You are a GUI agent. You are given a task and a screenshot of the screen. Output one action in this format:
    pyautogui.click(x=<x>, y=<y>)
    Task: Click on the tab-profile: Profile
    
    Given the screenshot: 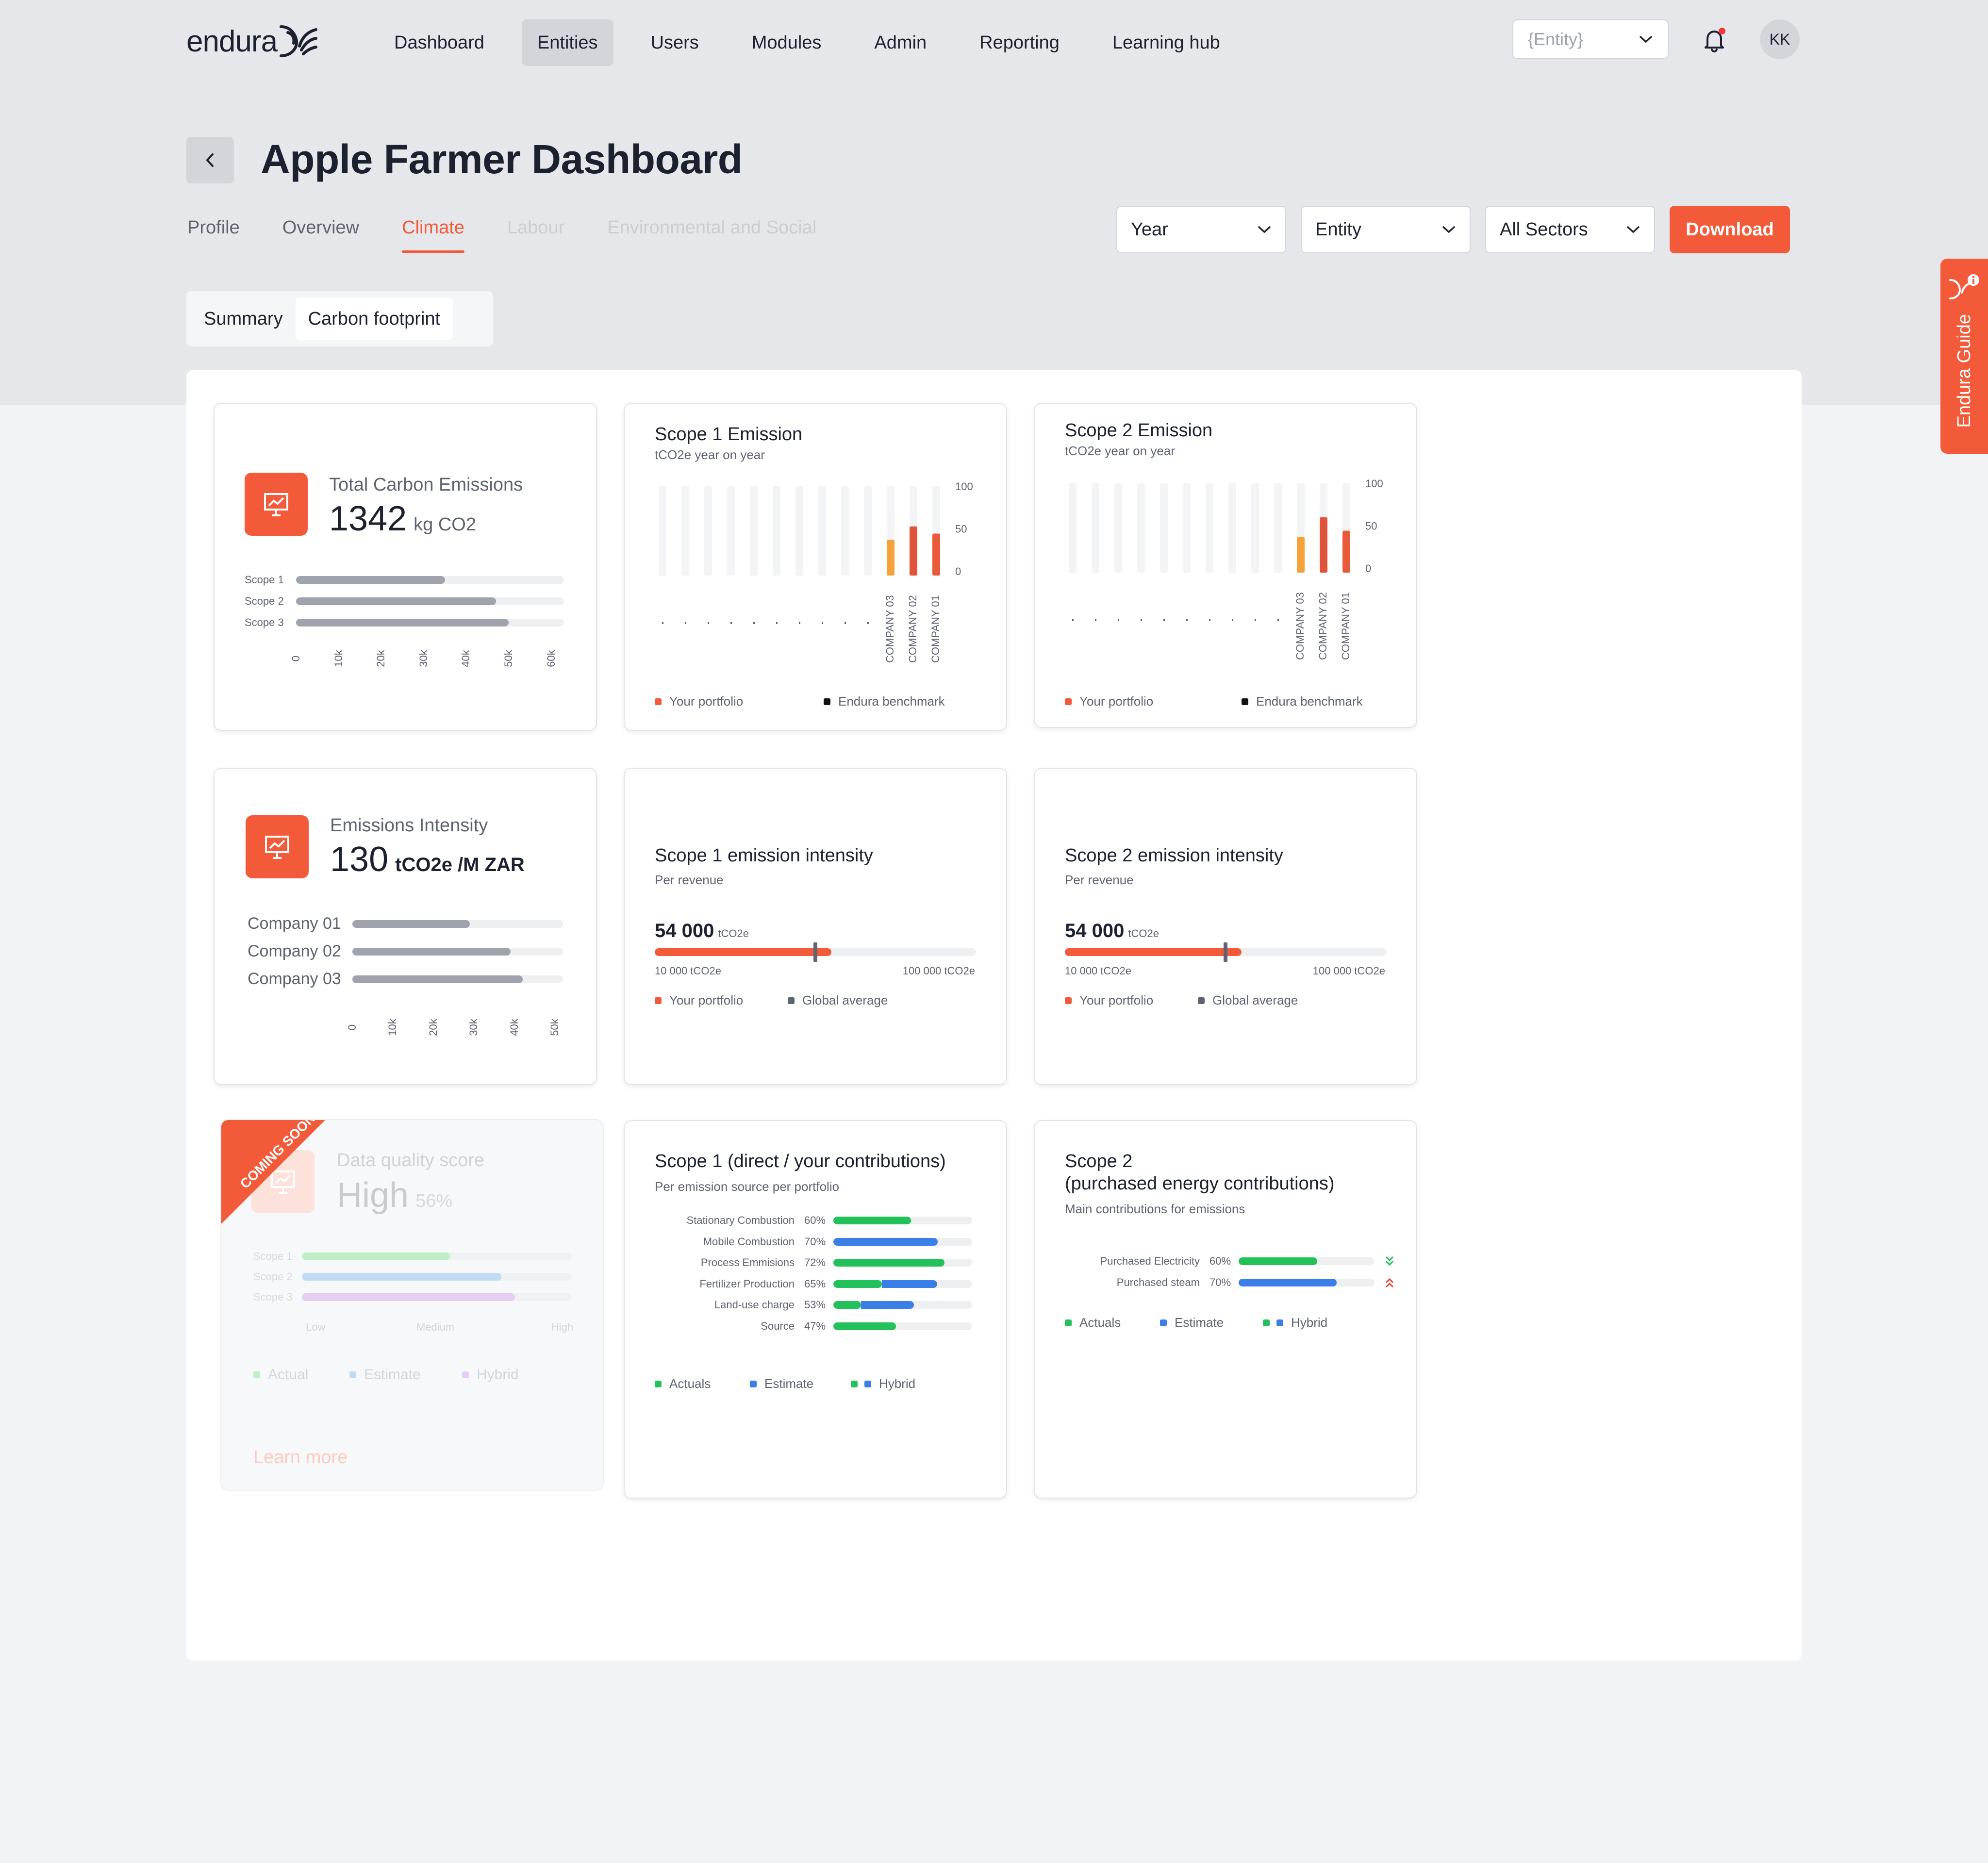 What is the action you would take?
    pyautogui.click(x=214, y=235)
    